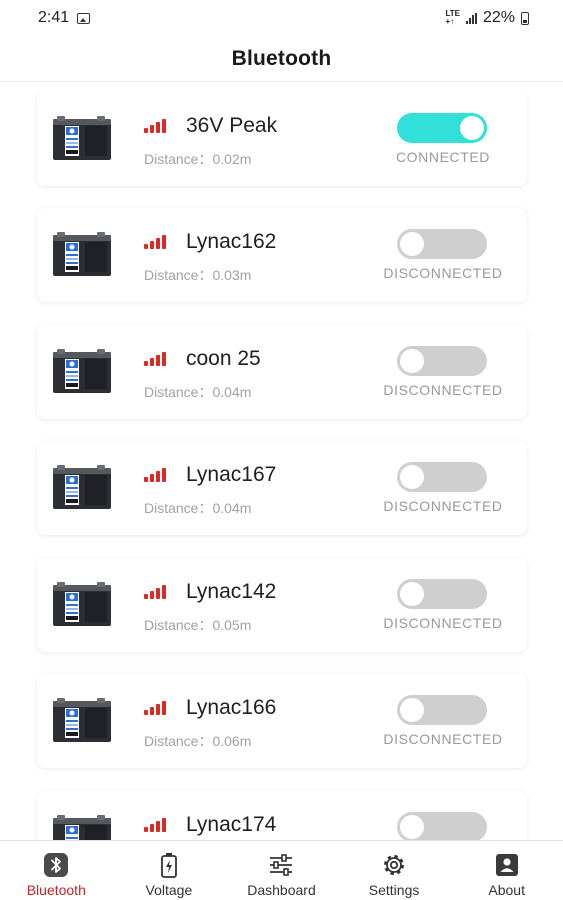 Image resolution: width=563 pixels, height=900 pixels. Describe the element at coordinates (231, 707) in the screenshot. I see `device-name: Lynac166` at that location.